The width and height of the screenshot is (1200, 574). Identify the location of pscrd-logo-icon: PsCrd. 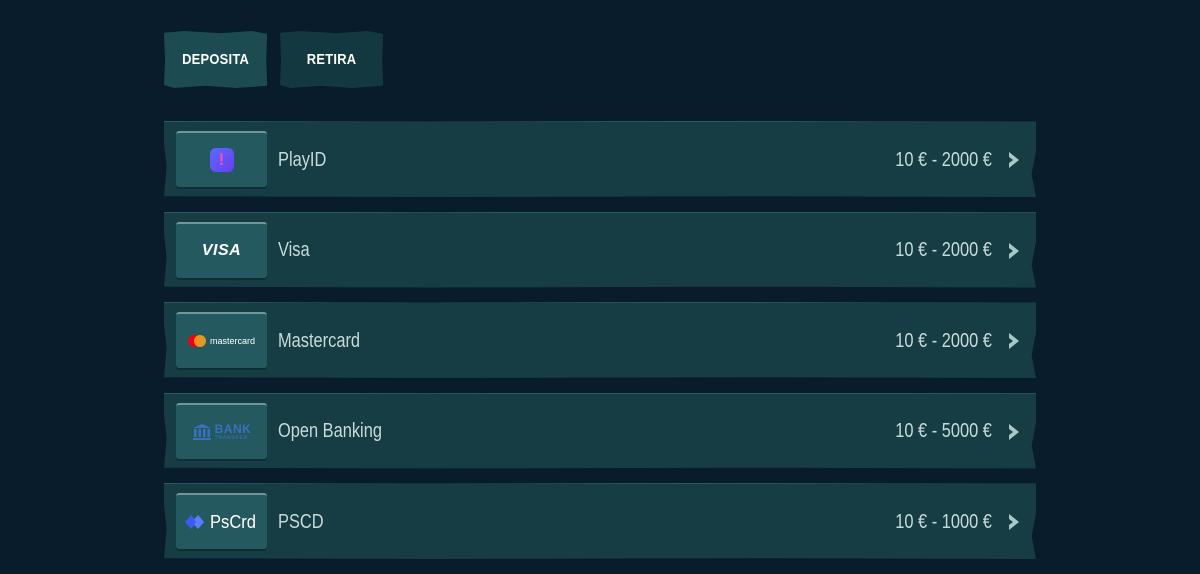
(221, 522).